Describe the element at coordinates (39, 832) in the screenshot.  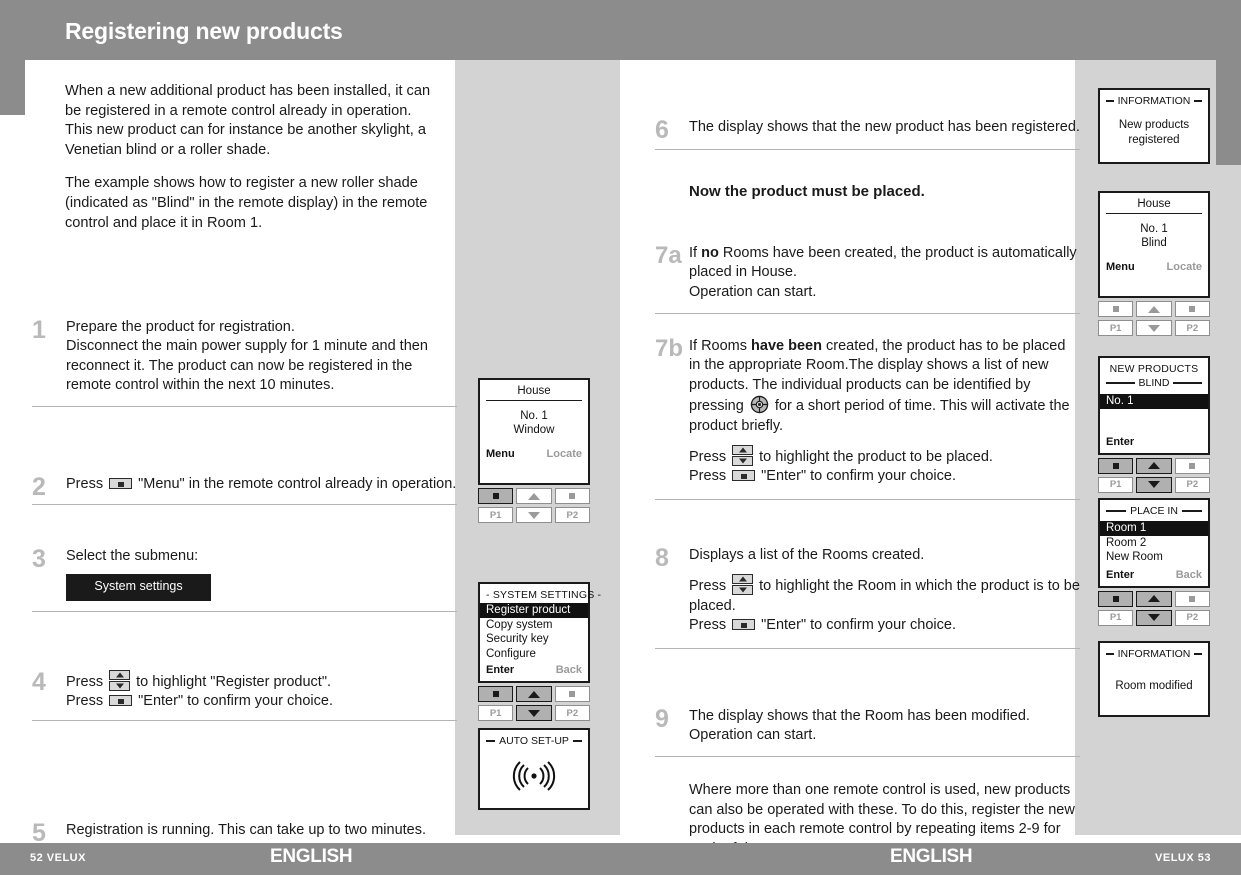
I see `step-number: 5` at that location.